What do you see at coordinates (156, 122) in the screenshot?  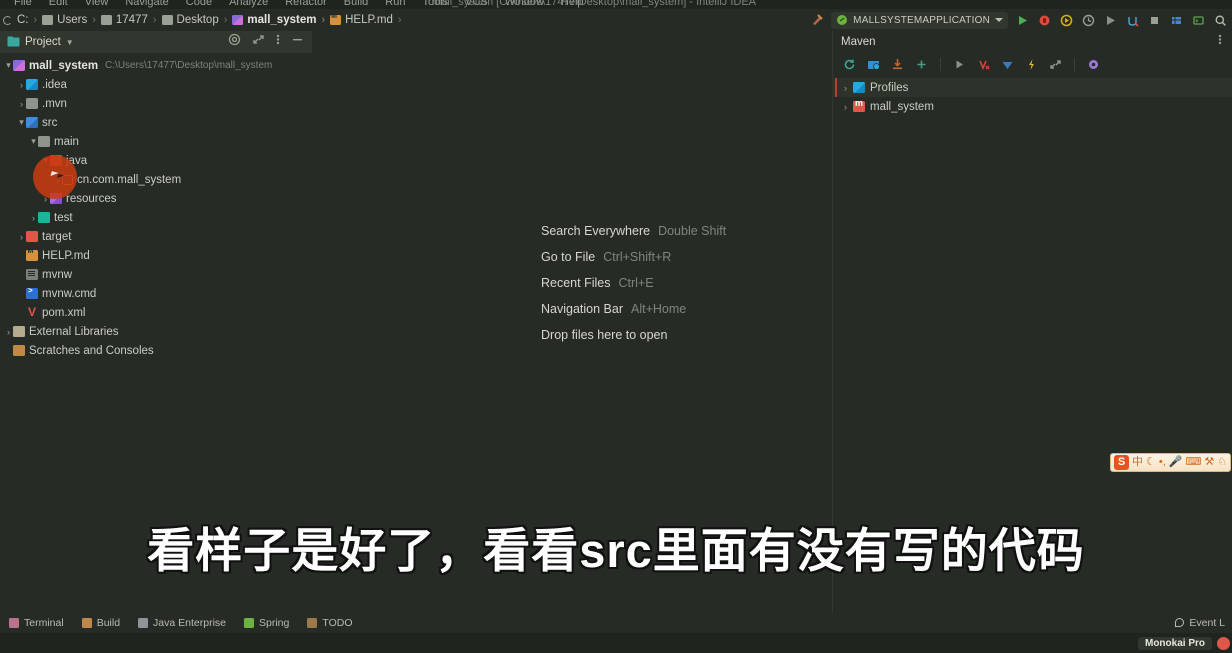 I see `tree-item-src: ▾ src` at bounding box center [156, 122].